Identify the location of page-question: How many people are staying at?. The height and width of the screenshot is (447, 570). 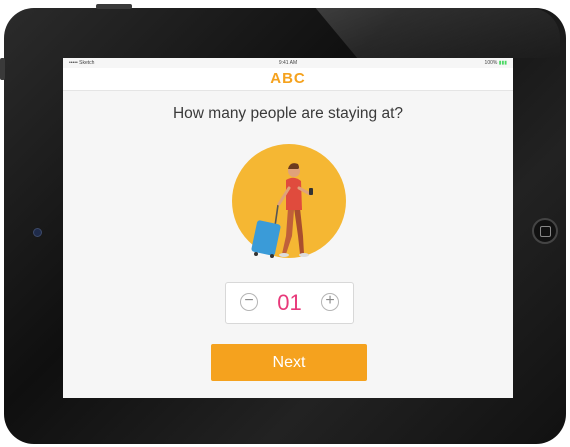
(288, 113).